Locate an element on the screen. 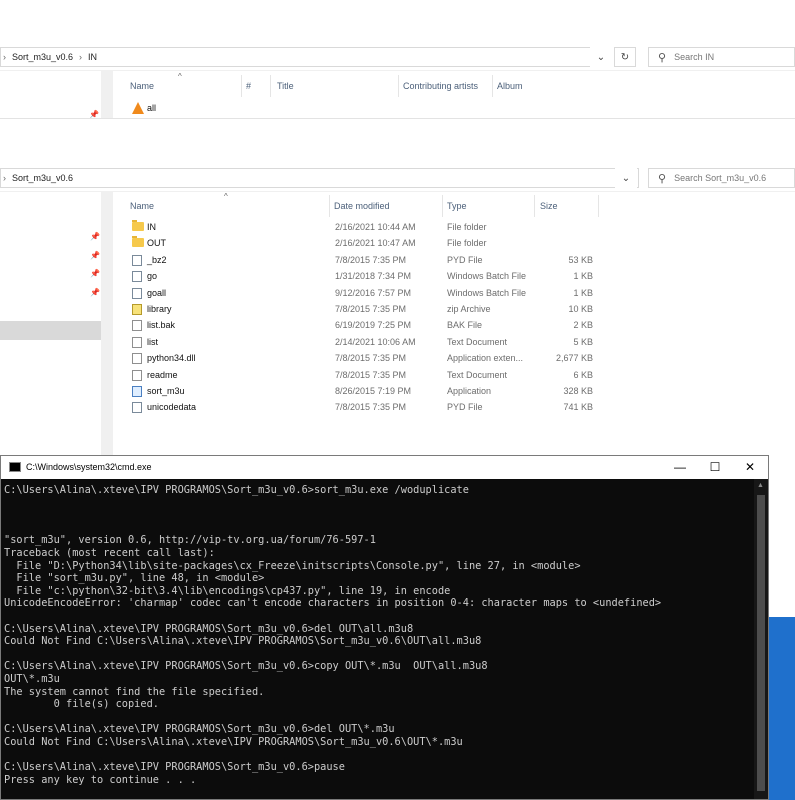 The image size is (795, 800). chevron-right-icon: › is located at coordinates (4, 57).